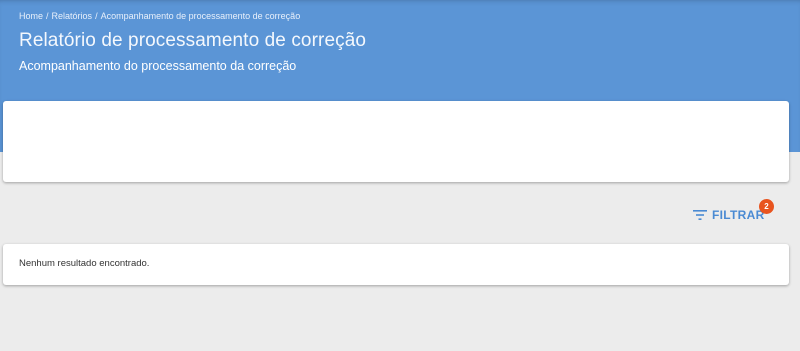 The height and width of the screenshot is (351, 800). Describe the element at coordinates (738, 215) in the screenshot. I see `filter-label: FILTRAR` at that location.